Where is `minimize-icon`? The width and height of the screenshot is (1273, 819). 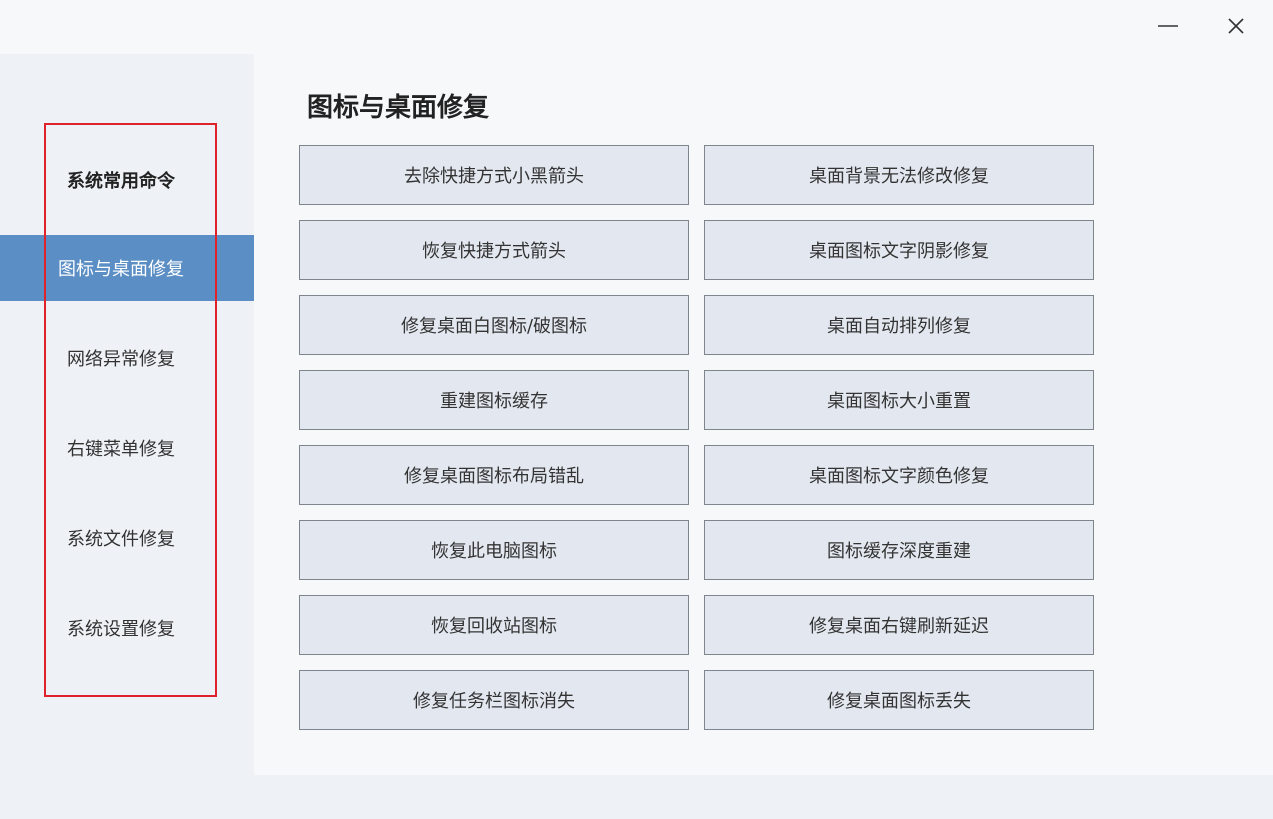
minimize-icon is located at coordinates (1168, 26).